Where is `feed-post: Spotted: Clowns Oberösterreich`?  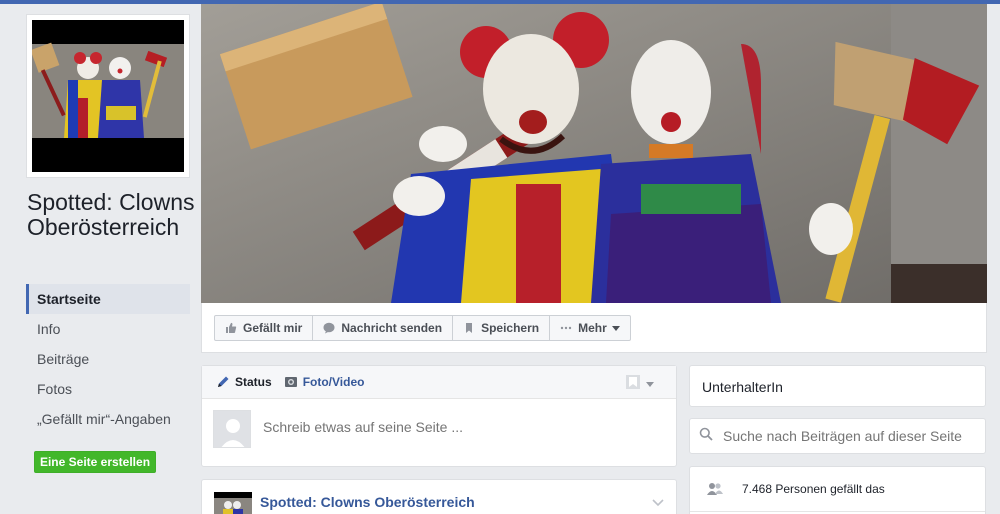 feed-post: Spotted: Clowns Oberösterreich is located at coordinates (439, 496).